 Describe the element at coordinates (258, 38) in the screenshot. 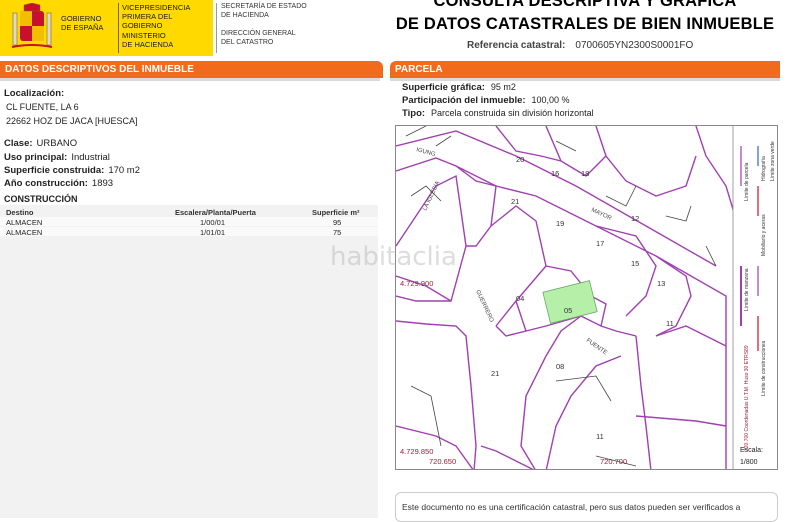

I see `directorate-name: DIRECCIÓN GENERAL DEL CATASTRO` at that location.